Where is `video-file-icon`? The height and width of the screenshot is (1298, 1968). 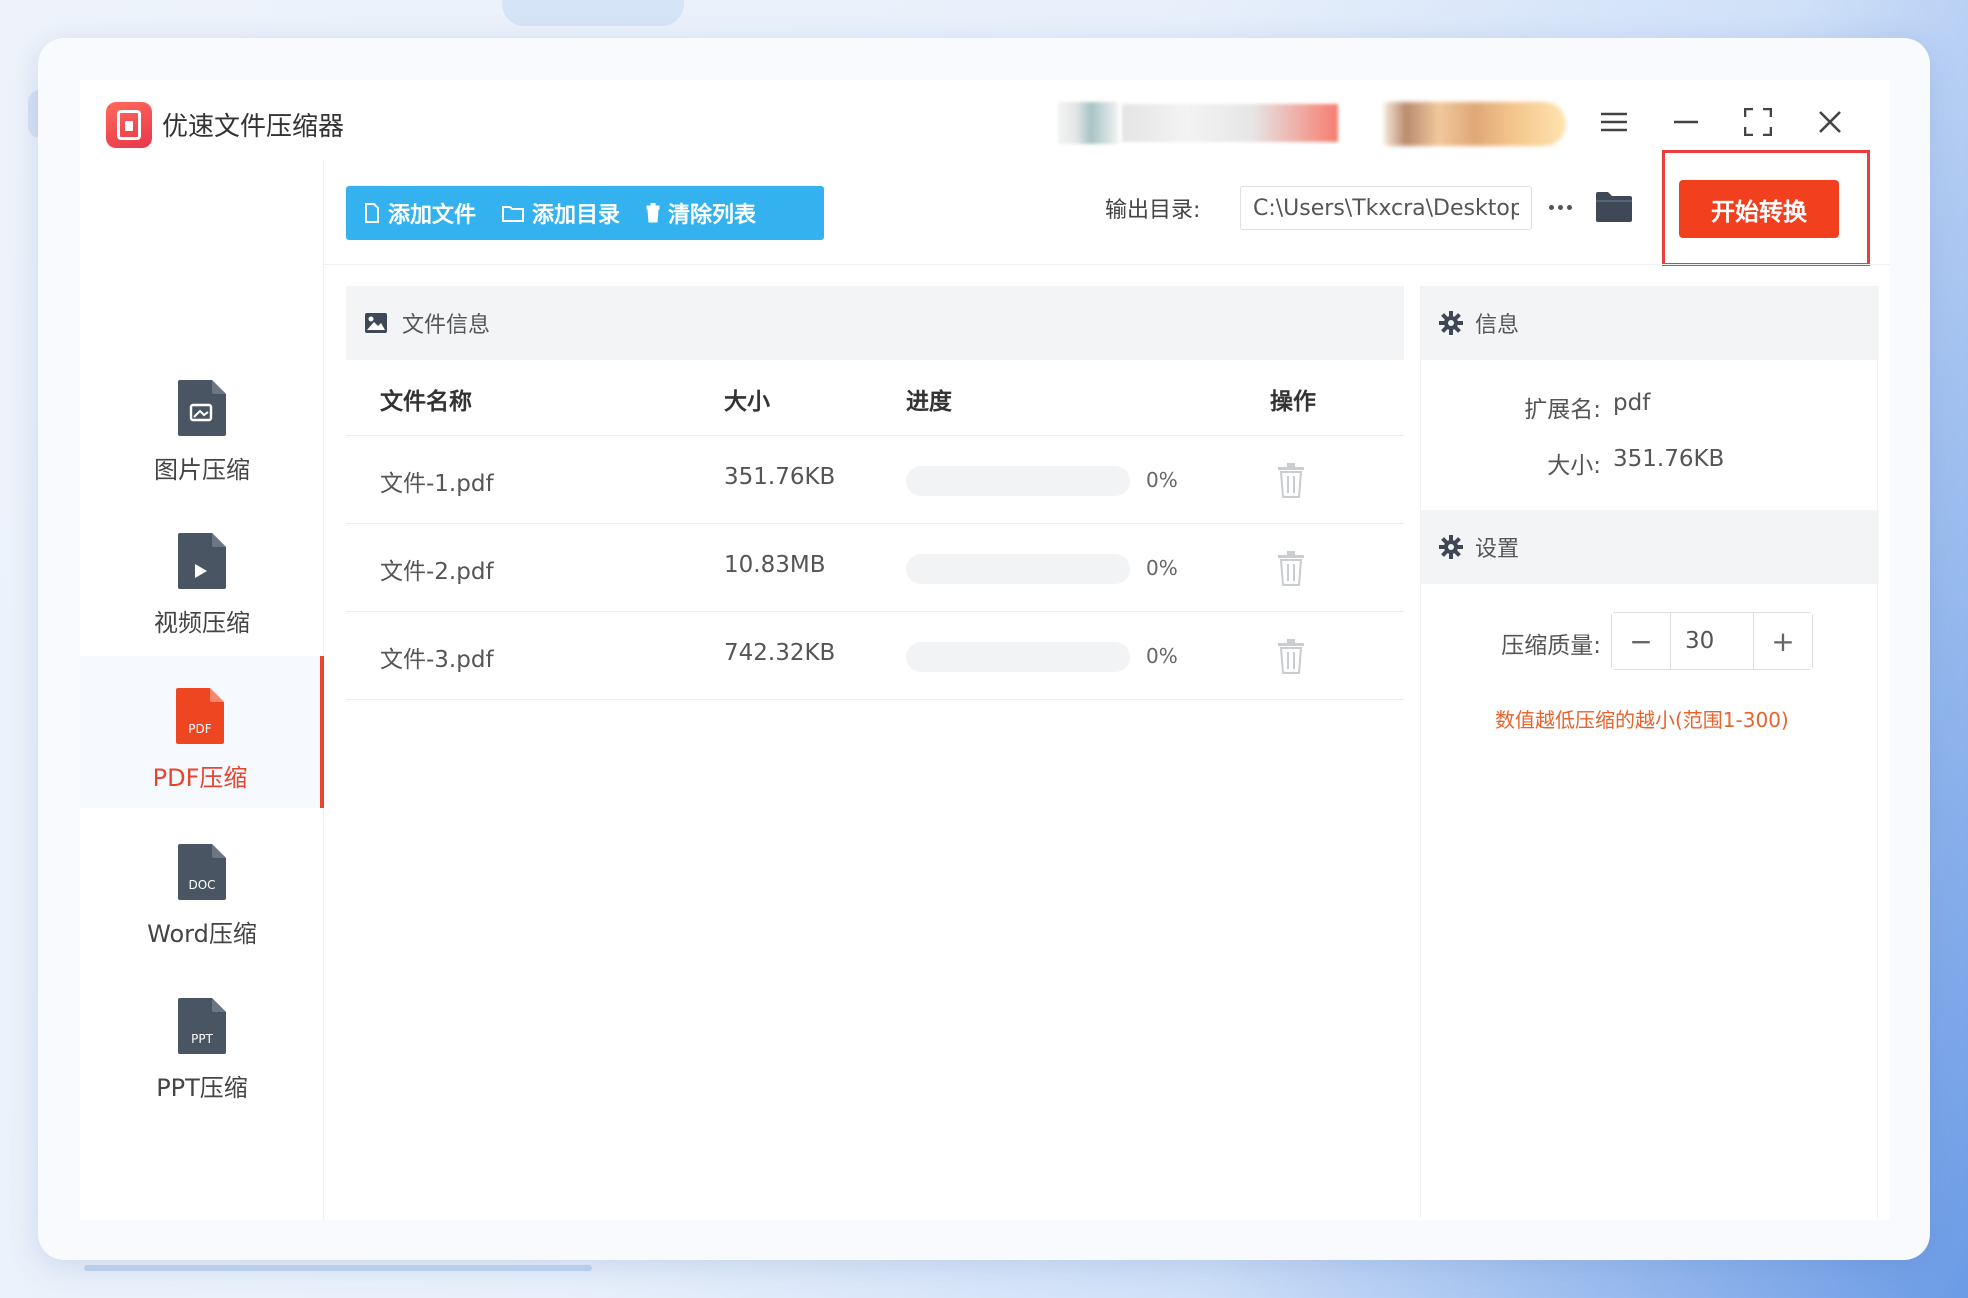 video-file-icon is located at coordinates (202, 561).